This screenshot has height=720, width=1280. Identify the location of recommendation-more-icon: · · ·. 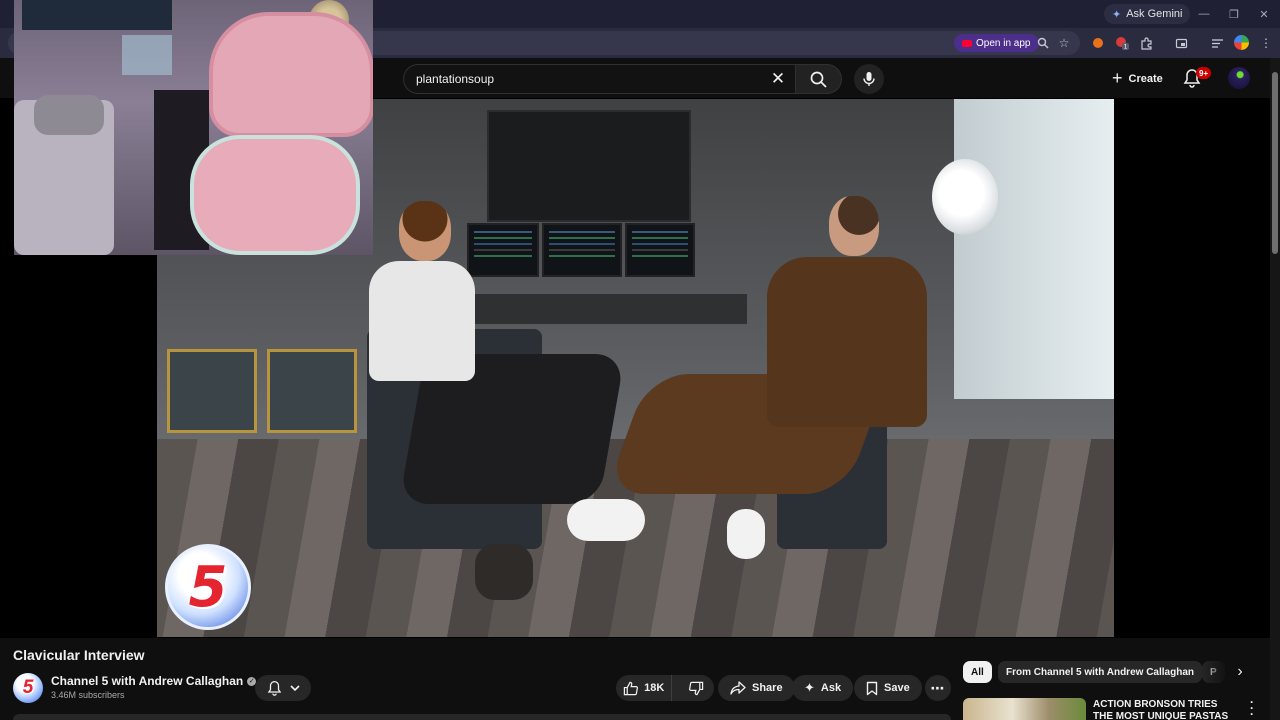
(1252, 708).